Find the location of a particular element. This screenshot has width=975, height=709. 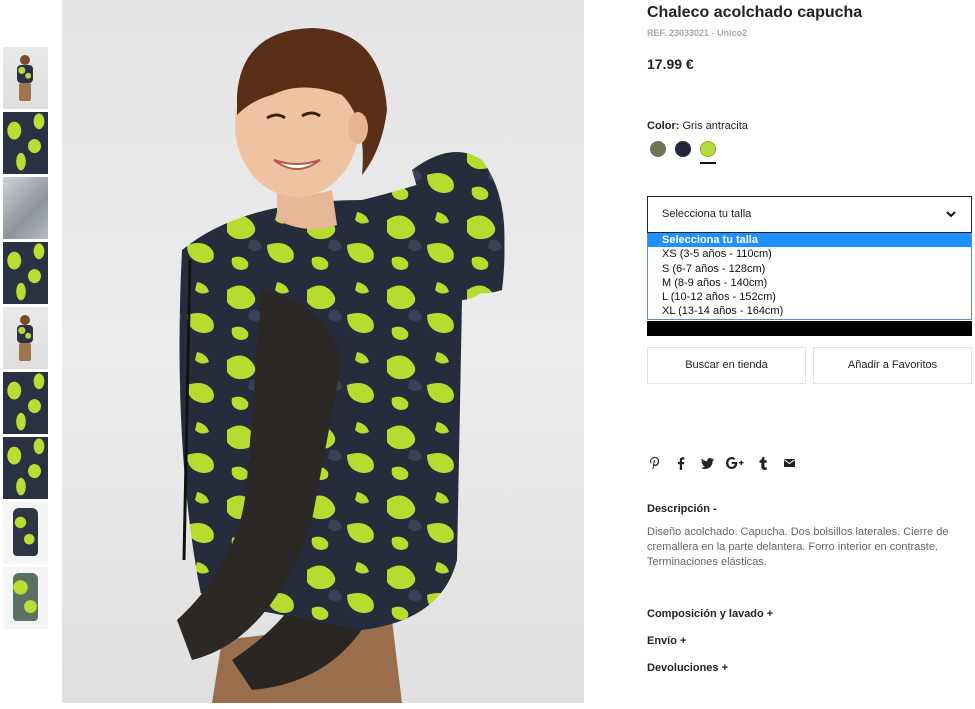

product-reference: REF. 23033021 - Unico2 is located at coordinates (697, 33).